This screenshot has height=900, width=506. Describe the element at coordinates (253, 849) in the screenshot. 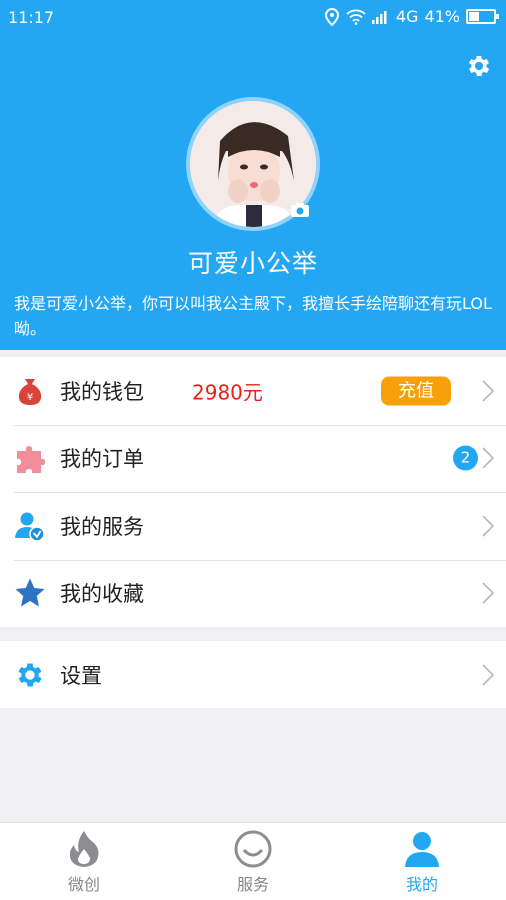

I see `smile-circle-icon` at that location.